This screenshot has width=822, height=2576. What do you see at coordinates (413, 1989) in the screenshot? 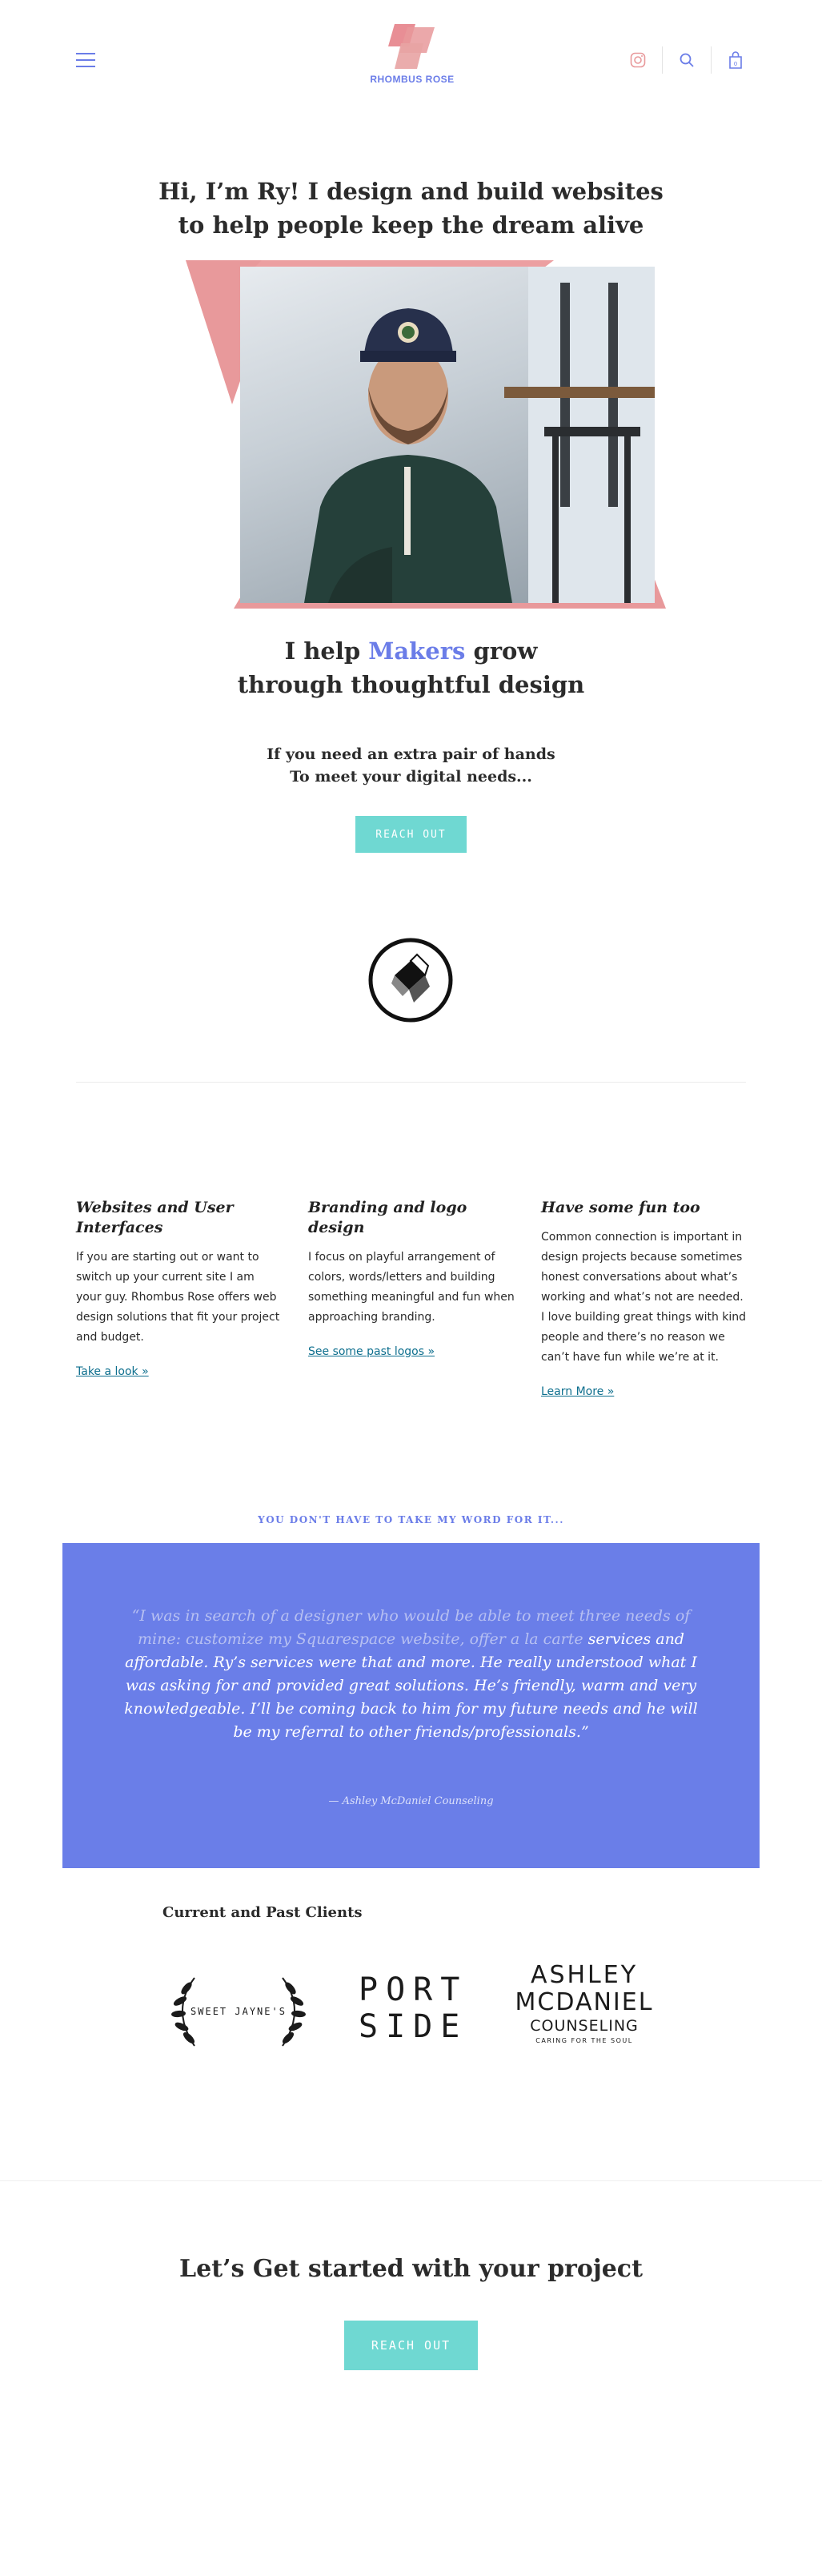
I see `portside-line1: PORT` at bounding box center [413, 1989].